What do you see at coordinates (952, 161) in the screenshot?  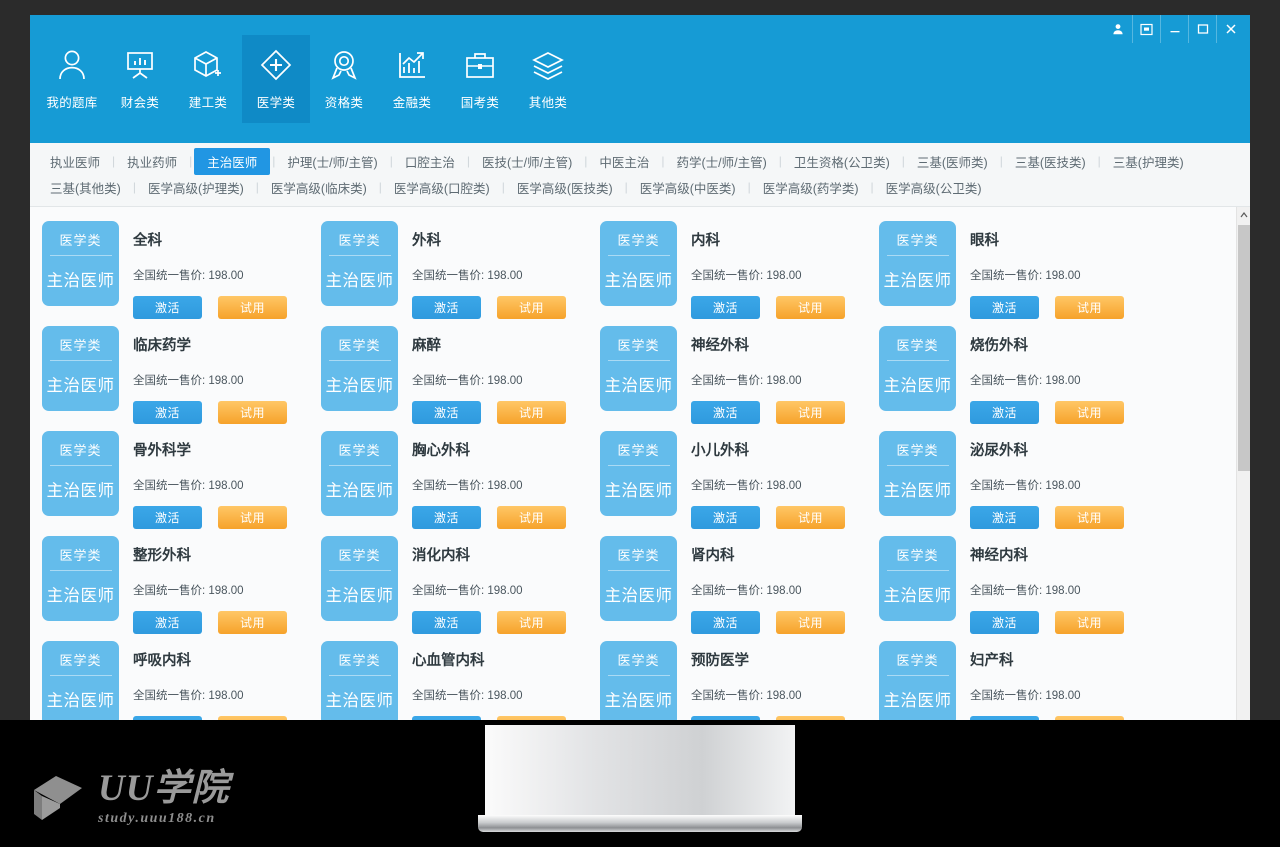 I see `subnav-item-10: 三基(医师类)` at bounding box center [952, 161].